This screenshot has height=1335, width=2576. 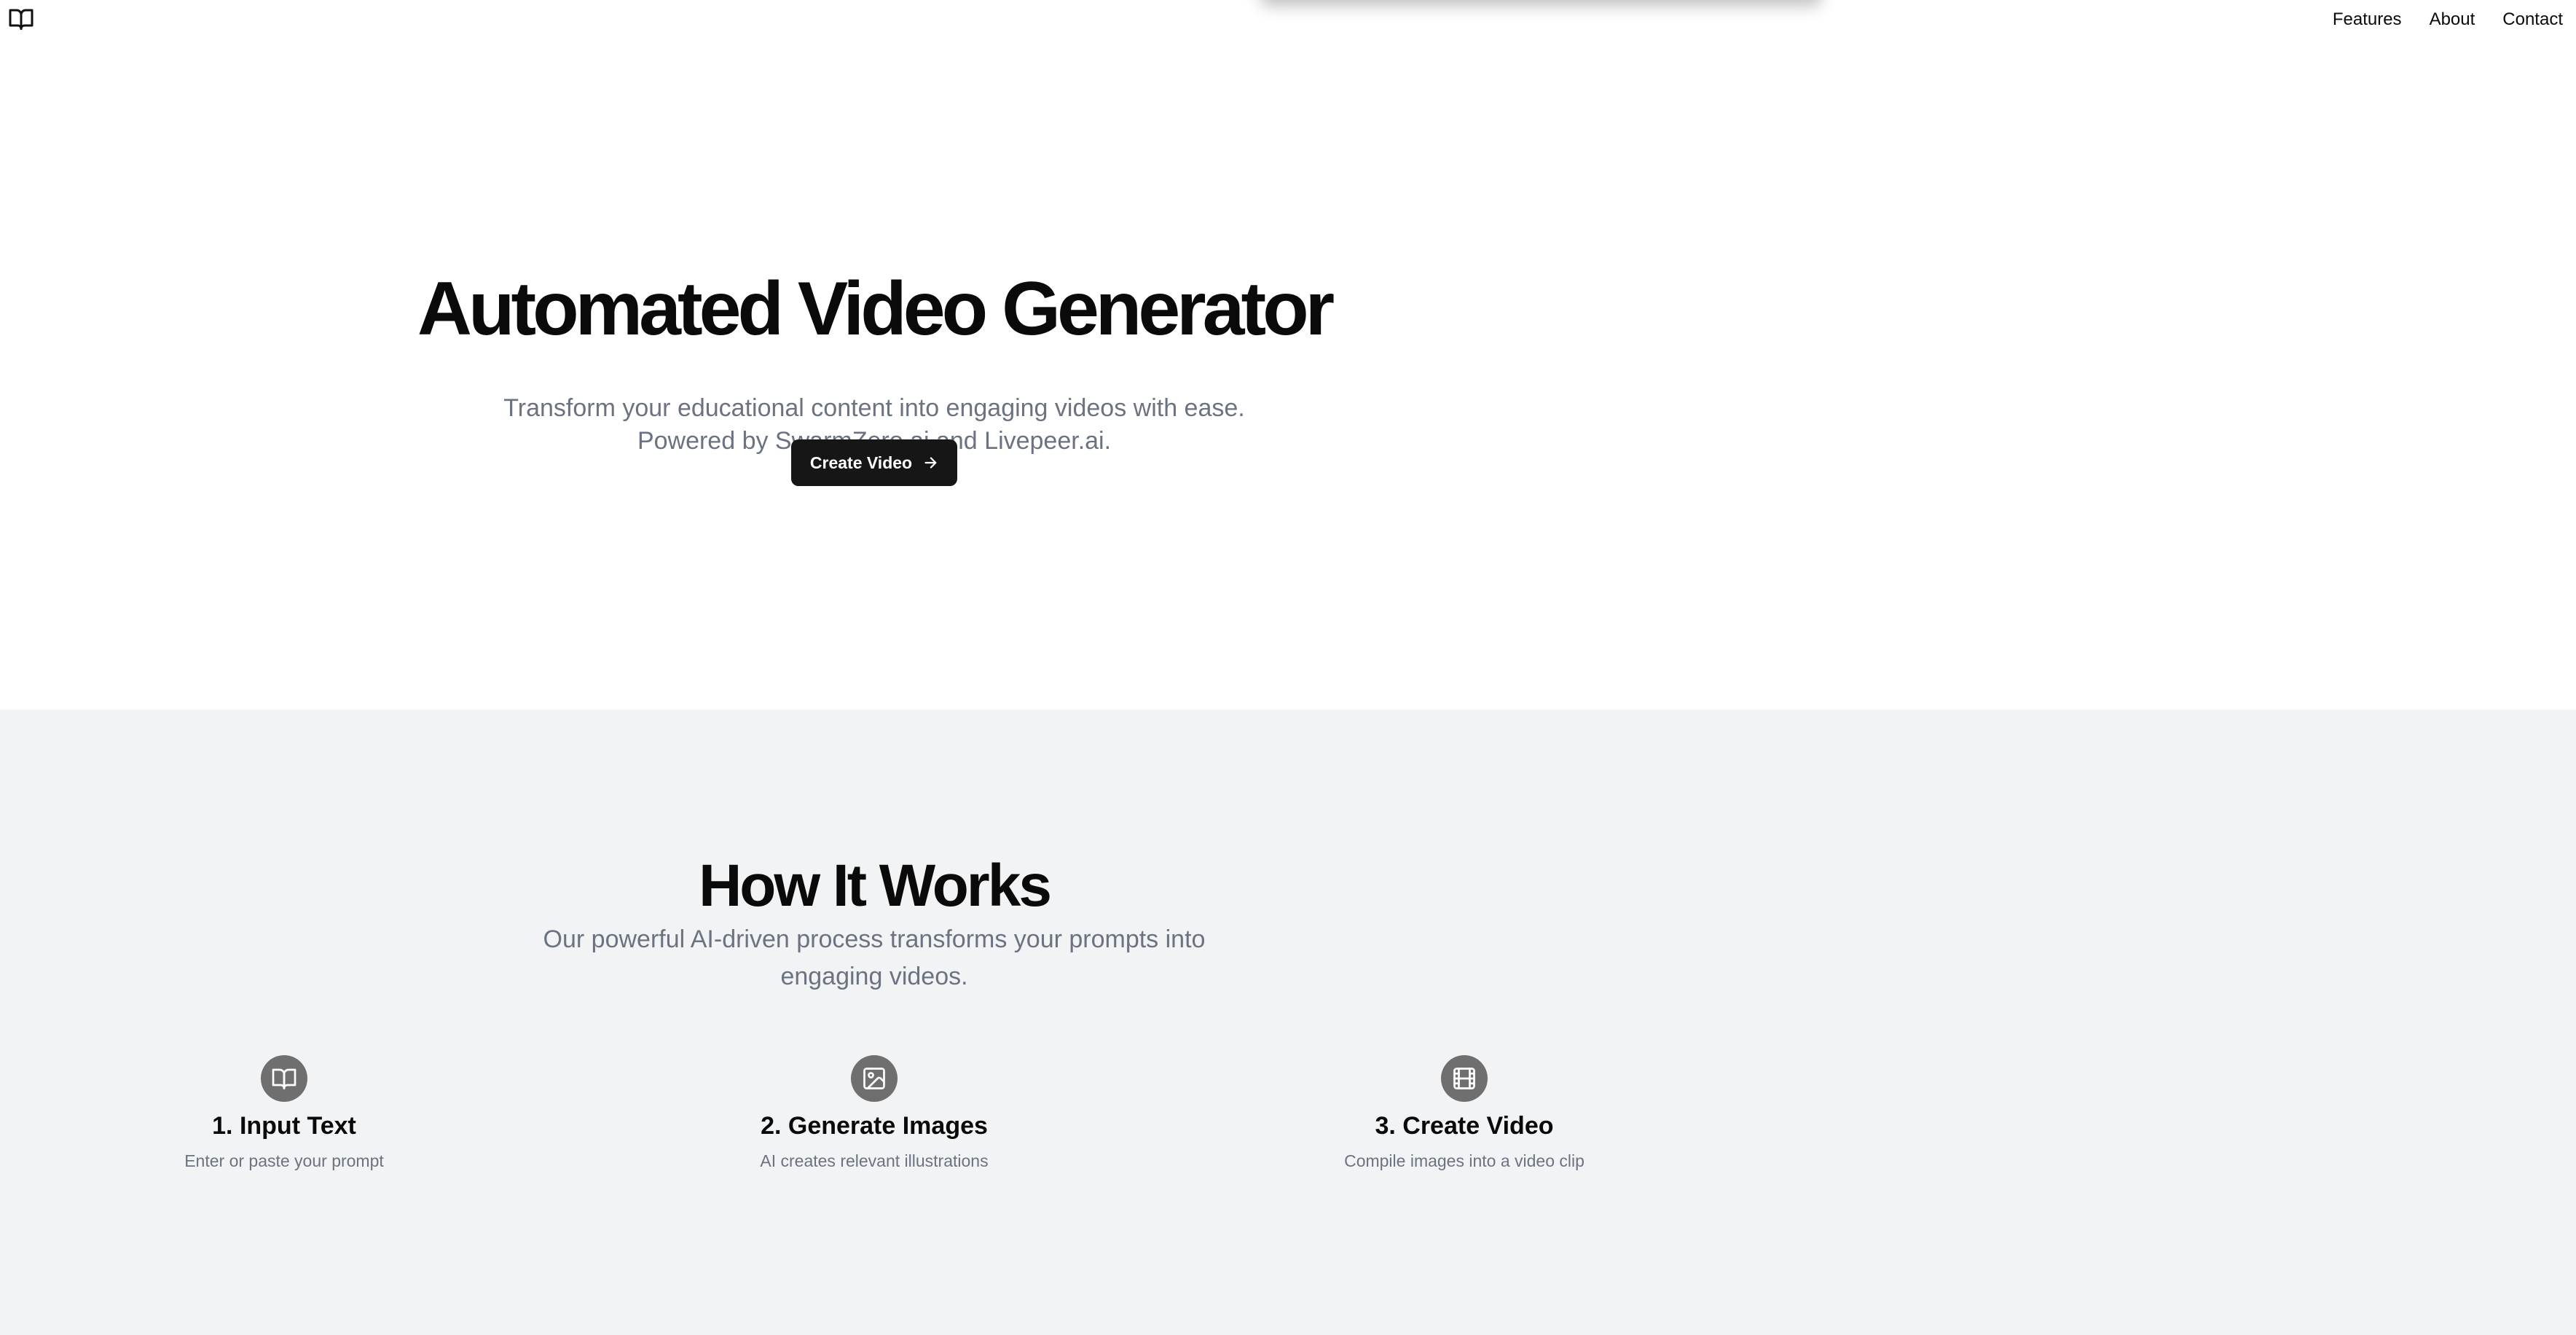 What do you see at coordinates (1464, 1078) in the screenshot?
I see `film-icon` at bounding box center [1464, 1078].